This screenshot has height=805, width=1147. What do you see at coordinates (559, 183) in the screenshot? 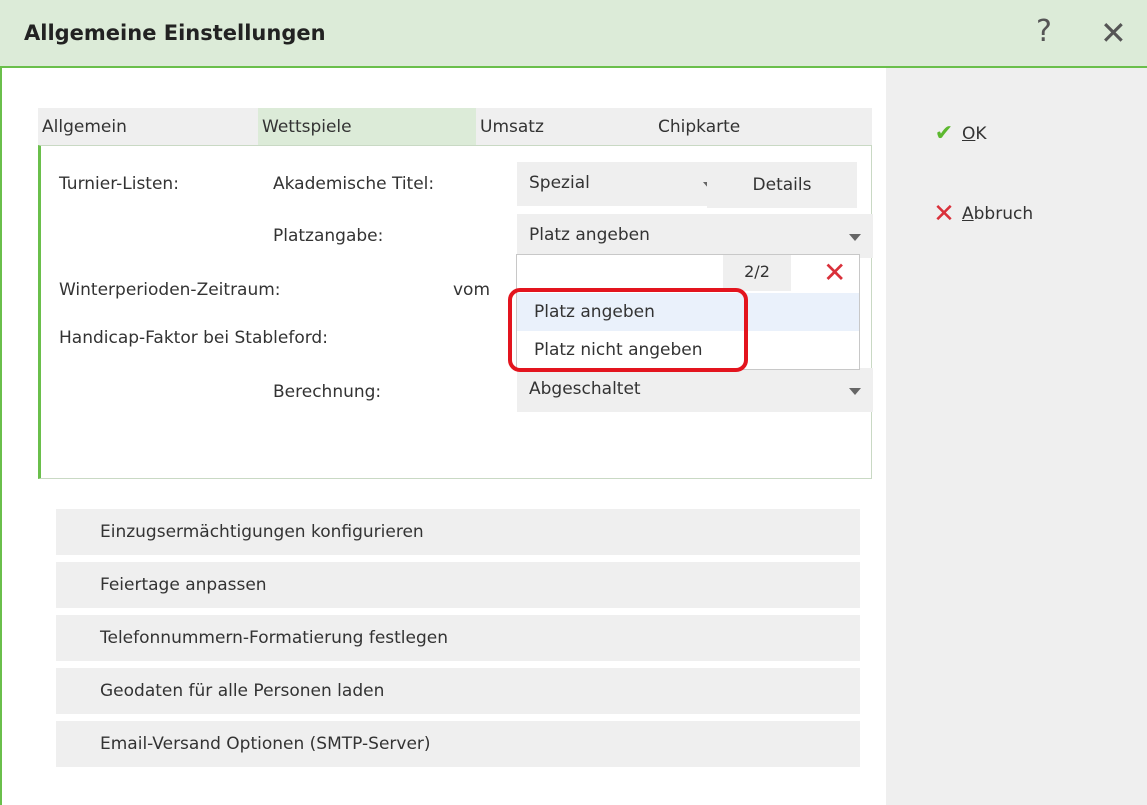
I see `akademische-titel-value: Spezial` at bounding box center [559, 183].